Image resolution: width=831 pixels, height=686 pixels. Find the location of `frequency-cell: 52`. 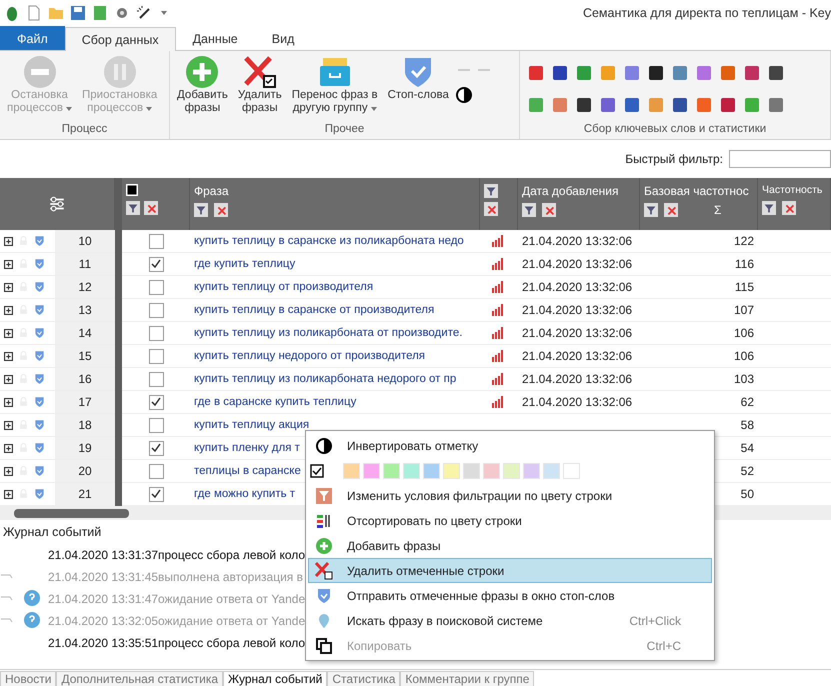

frequency-cell: 52 is located at coordinates (747, 471).